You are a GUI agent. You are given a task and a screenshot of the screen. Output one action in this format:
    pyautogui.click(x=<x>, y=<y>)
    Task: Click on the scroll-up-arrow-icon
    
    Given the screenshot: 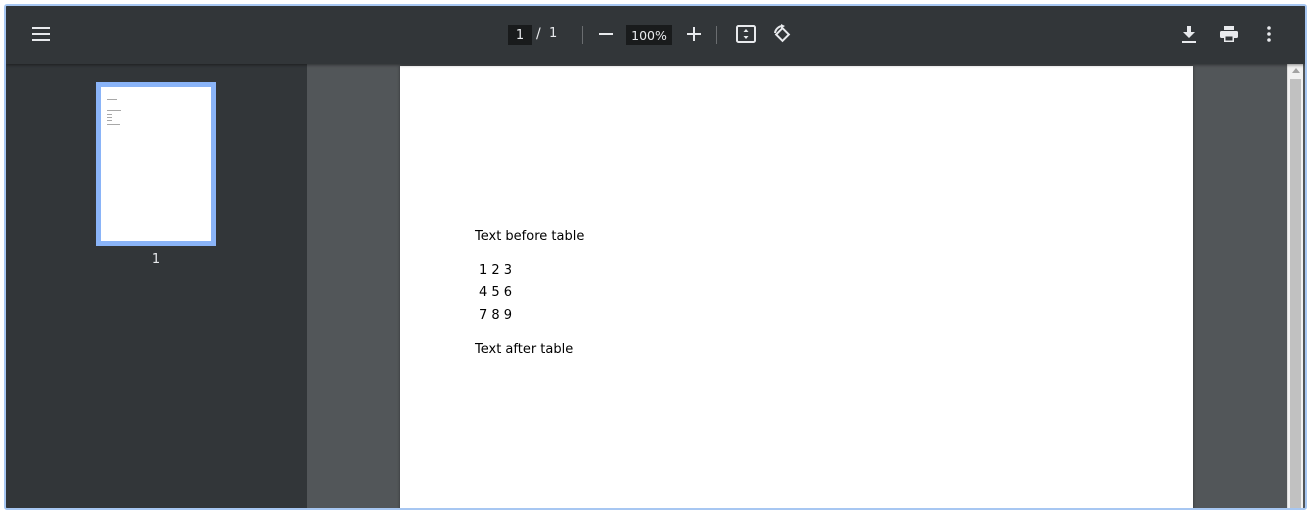 What is the action you would take?
    pyautogui.click(x=1296, y=70)
    